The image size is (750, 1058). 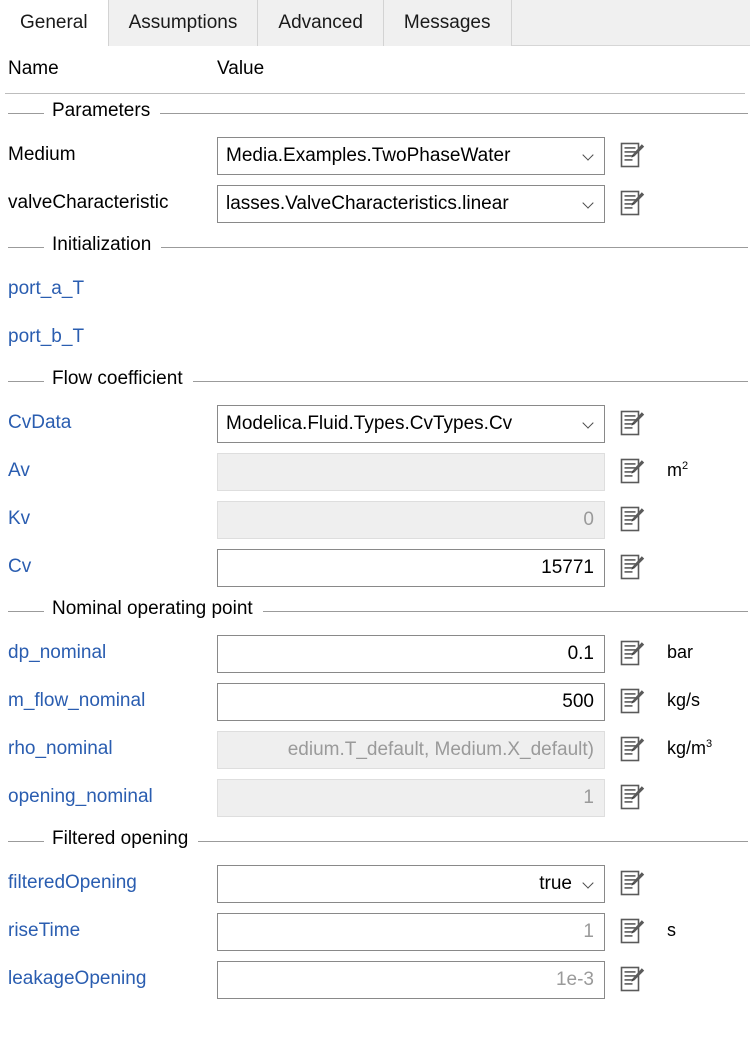 I want to click on unit-label-rho_nominal: kg/m3, so click(x=689, y=748).